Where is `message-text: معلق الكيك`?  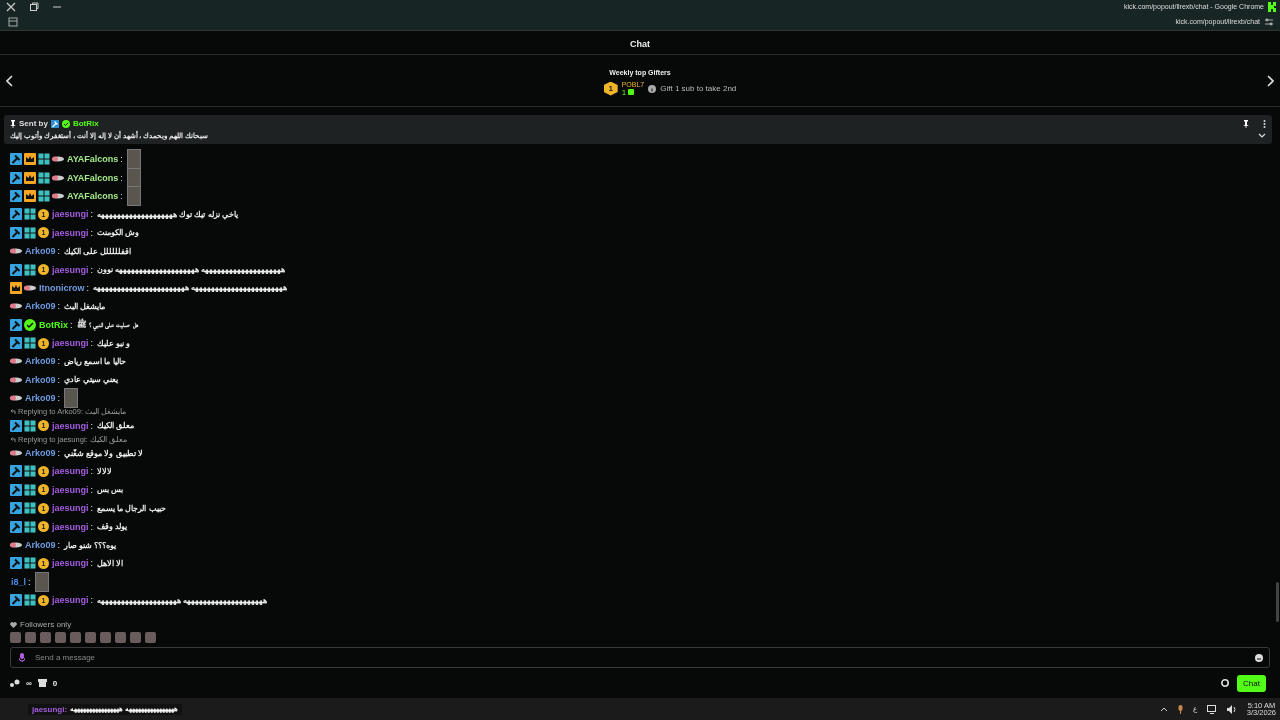 message-text: معلق الكيك is located at coordinates (116, 426).